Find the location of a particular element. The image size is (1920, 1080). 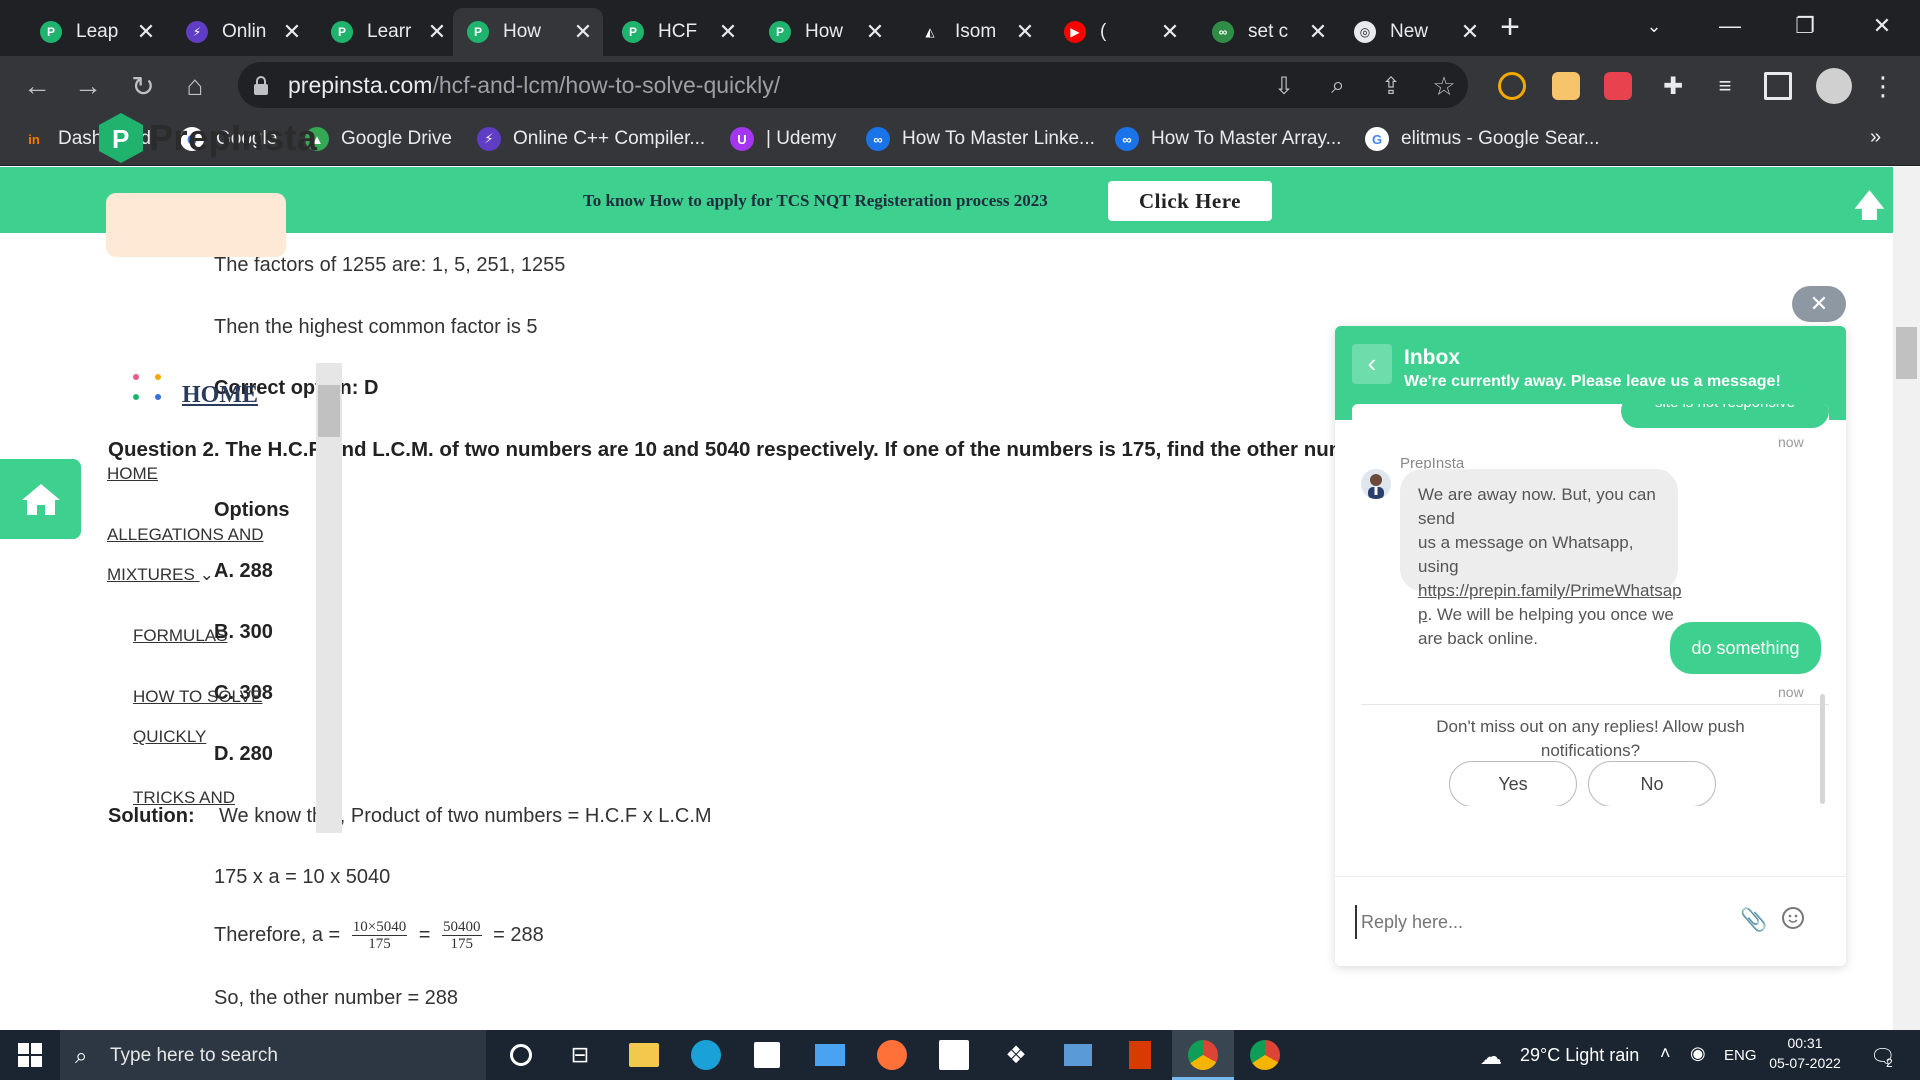

attach-paperclip-icon: 📎 is located at coordinates (1753, 920).